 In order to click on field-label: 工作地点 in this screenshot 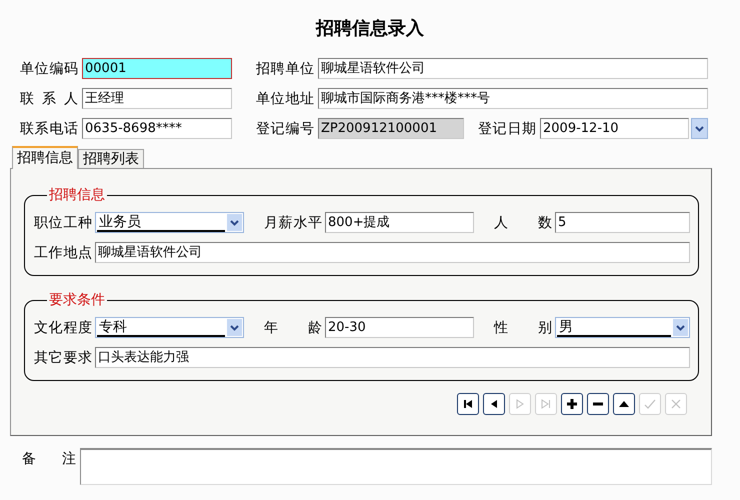, I will do `click(63, 253)`.